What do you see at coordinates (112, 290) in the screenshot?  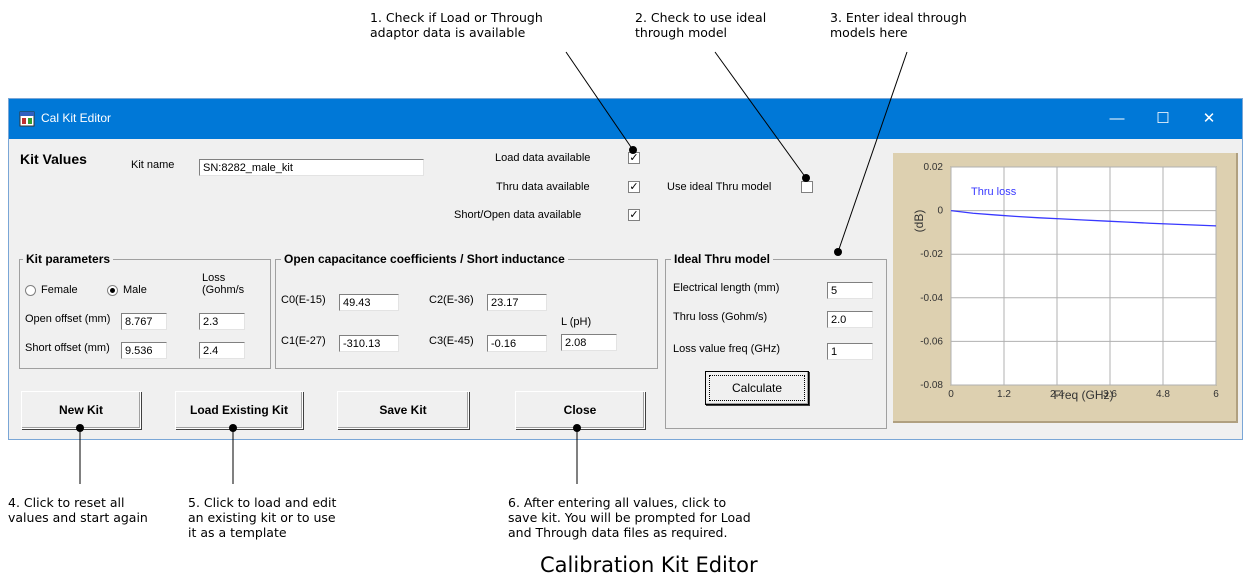 I see `male-radio` at bounding box center [112, 290].